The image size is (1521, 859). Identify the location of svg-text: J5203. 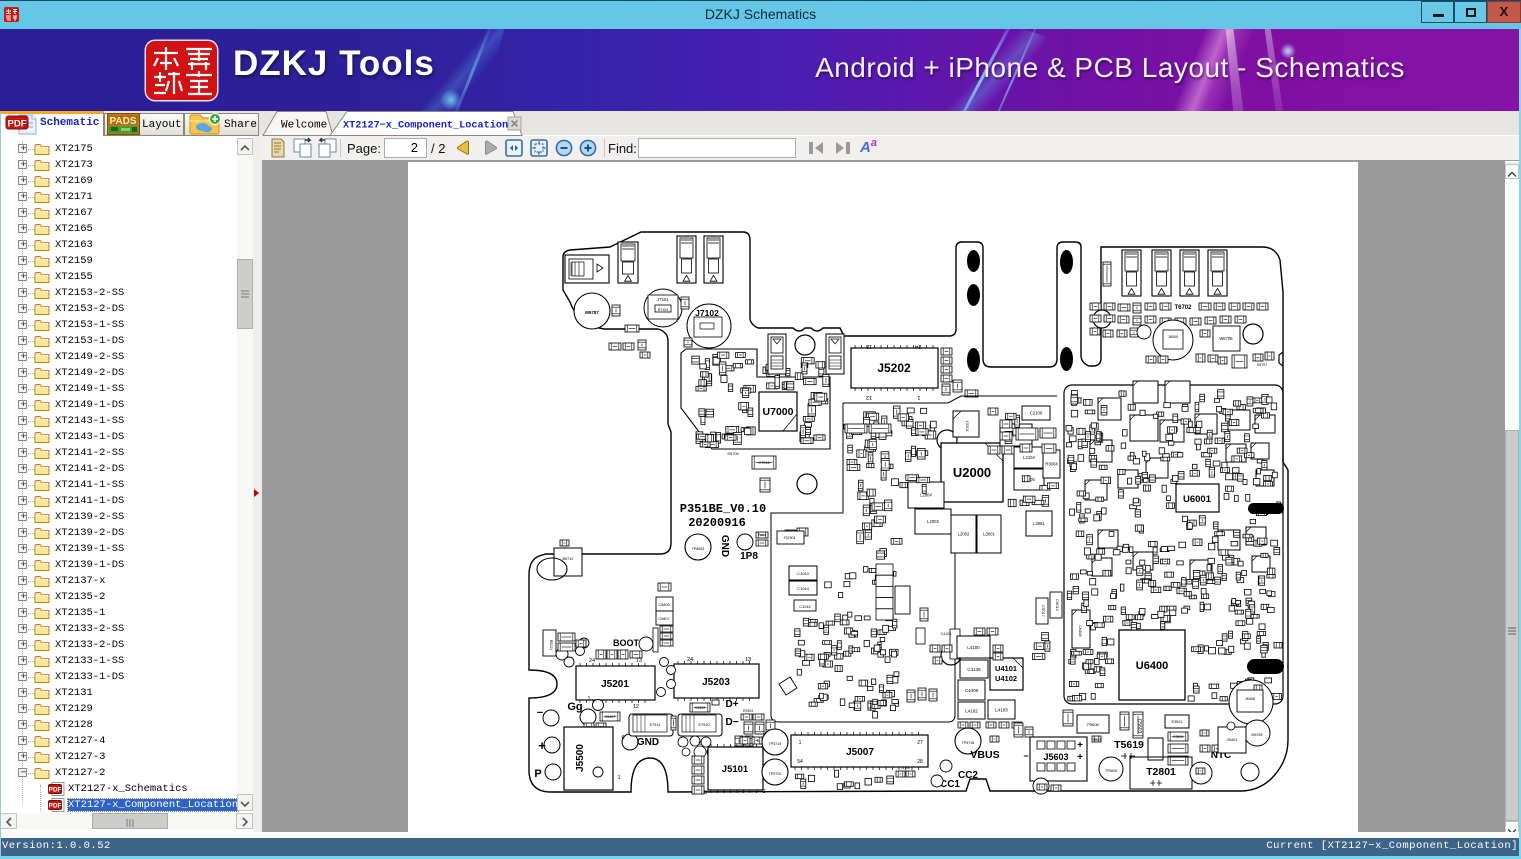
(716, 682).